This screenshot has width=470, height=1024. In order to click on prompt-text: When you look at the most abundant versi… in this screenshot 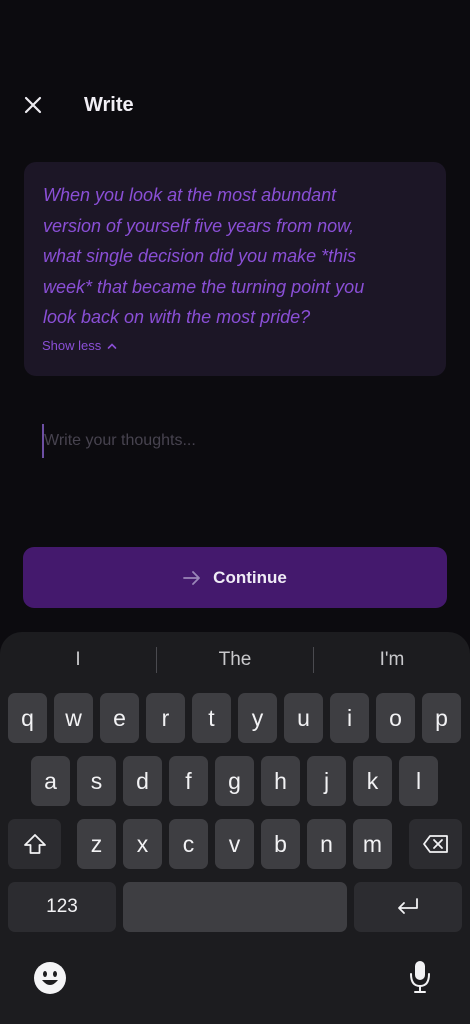, I will do `click(239, 256)`.